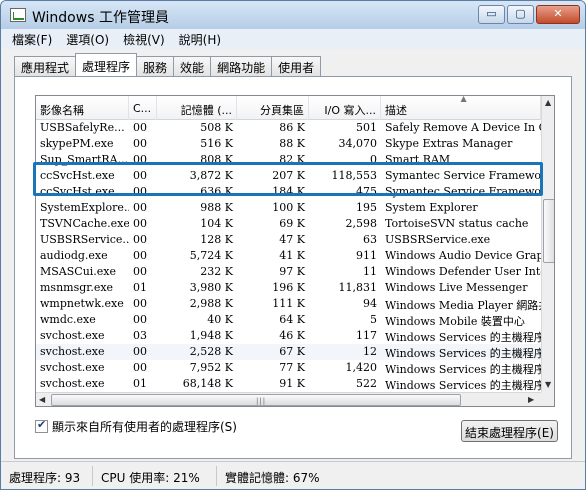 The height and width of the screenshot is (490, 586). I want to click on show-all-users-checkbox, so click(41, 425).